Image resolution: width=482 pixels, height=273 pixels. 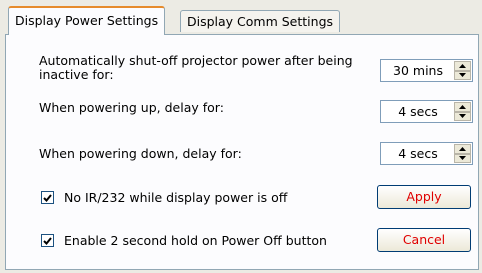 I want to click on power-down-up-button, so click(x=462, y=149).